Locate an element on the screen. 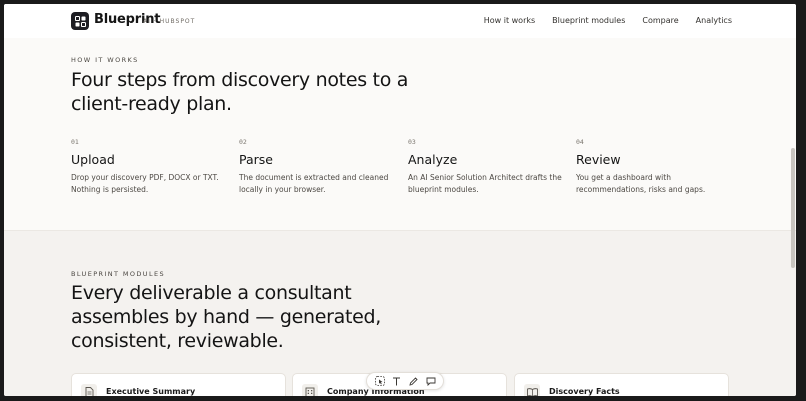 This screenshot has width=806, height=401. nav-link-analytics: Analytics is located at coordinates (714, 20).